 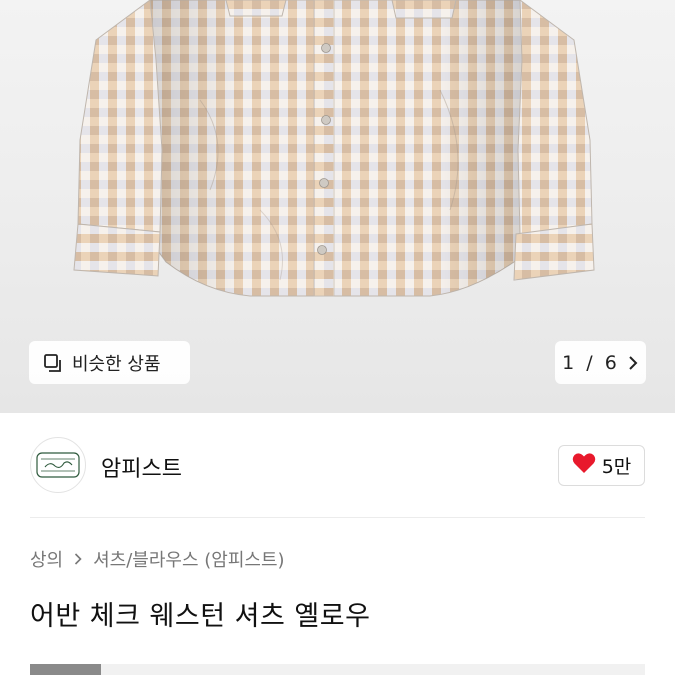 I want to click on similar-products-icon, so click(x=53, y=363).